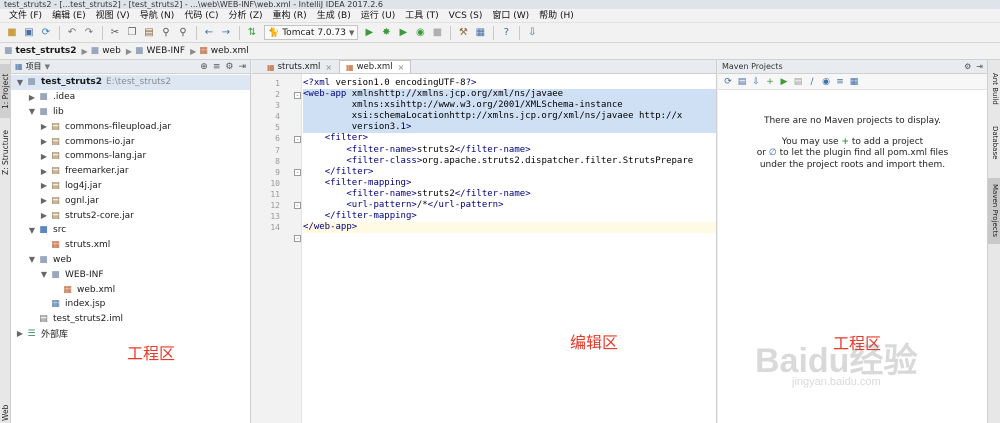 The image size is (1000, 423). What do you see at coordinates (375, 66) in the screenshot?
I see `tab-web-xml: ▦ web.xml ×` at bounding box center [375, 66].